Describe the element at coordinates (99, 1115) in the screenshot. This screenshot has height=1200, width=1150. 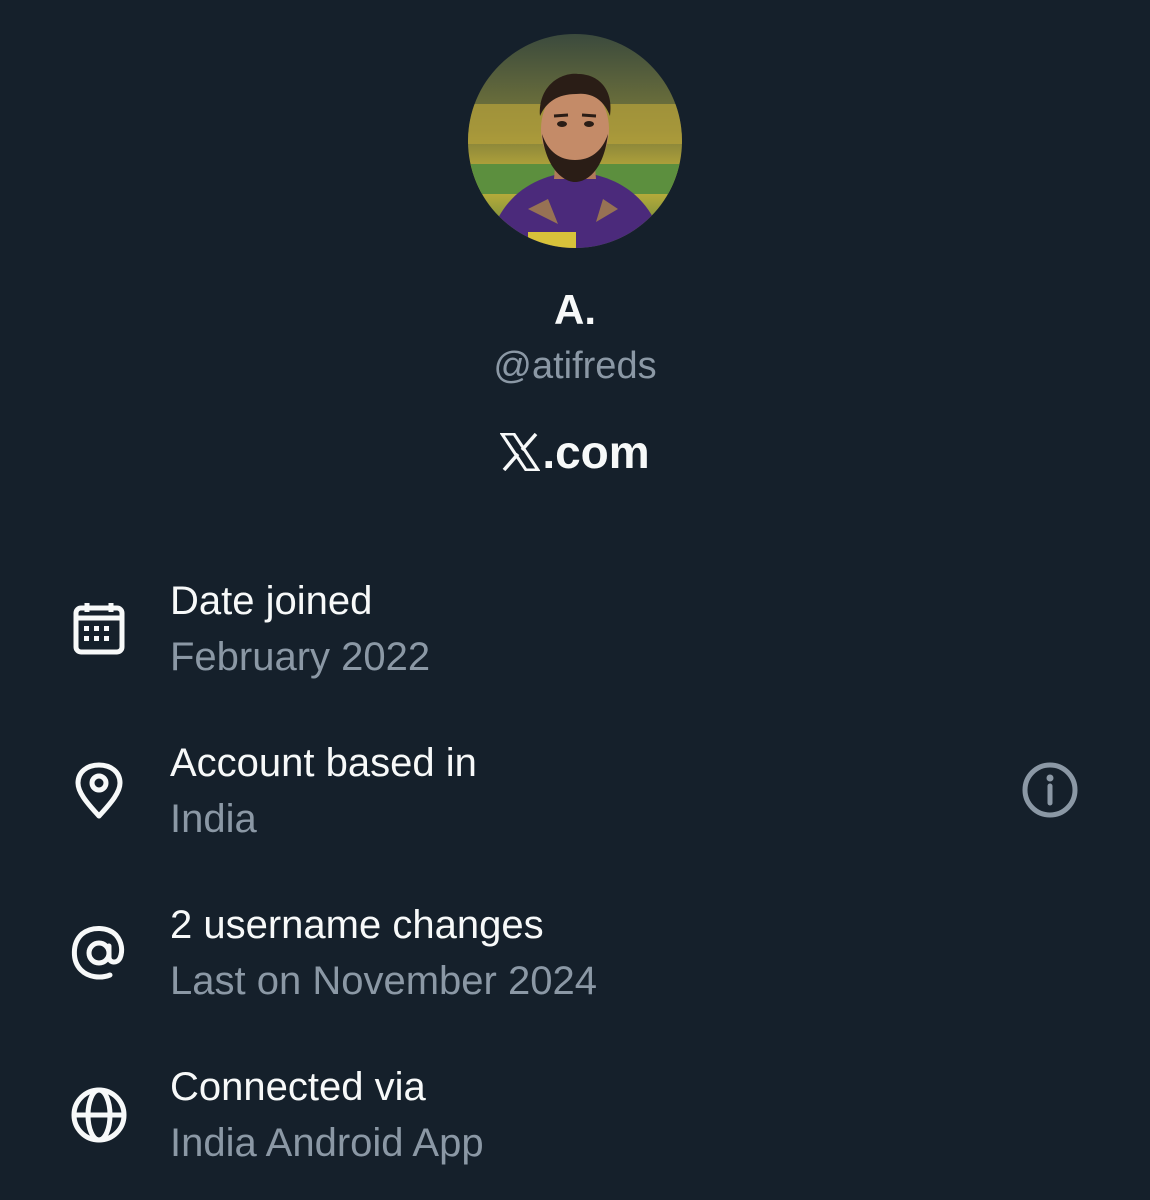
I see `globe-icon` at that location.